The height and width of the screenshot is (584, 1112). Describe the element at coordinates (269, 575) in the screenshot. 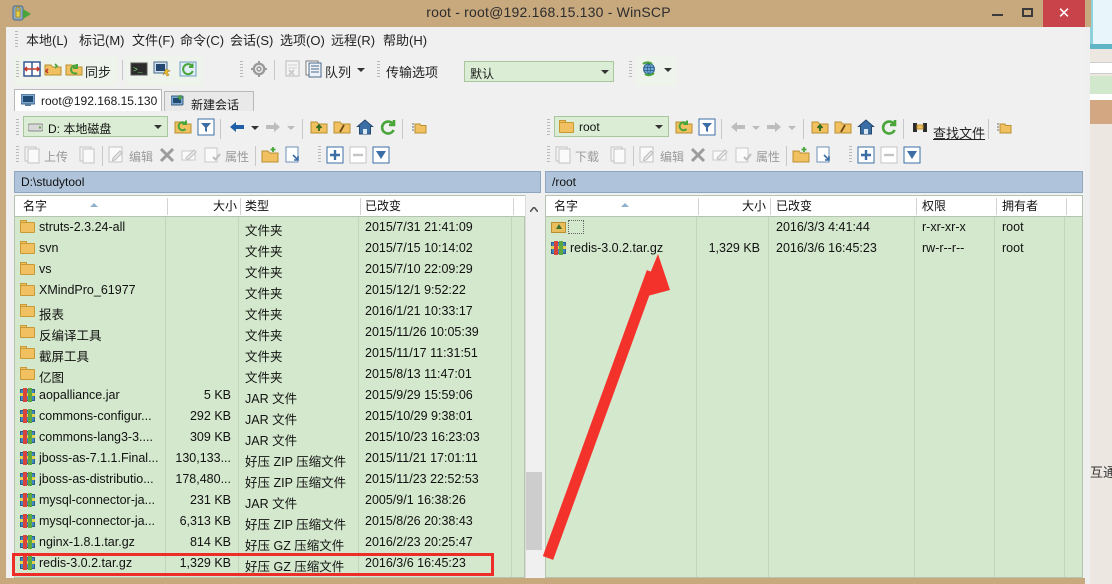

I see `table-row: 亿图 50,754 好压 RAR 压缩文件 2015/8/3 19:11:15` at that location.